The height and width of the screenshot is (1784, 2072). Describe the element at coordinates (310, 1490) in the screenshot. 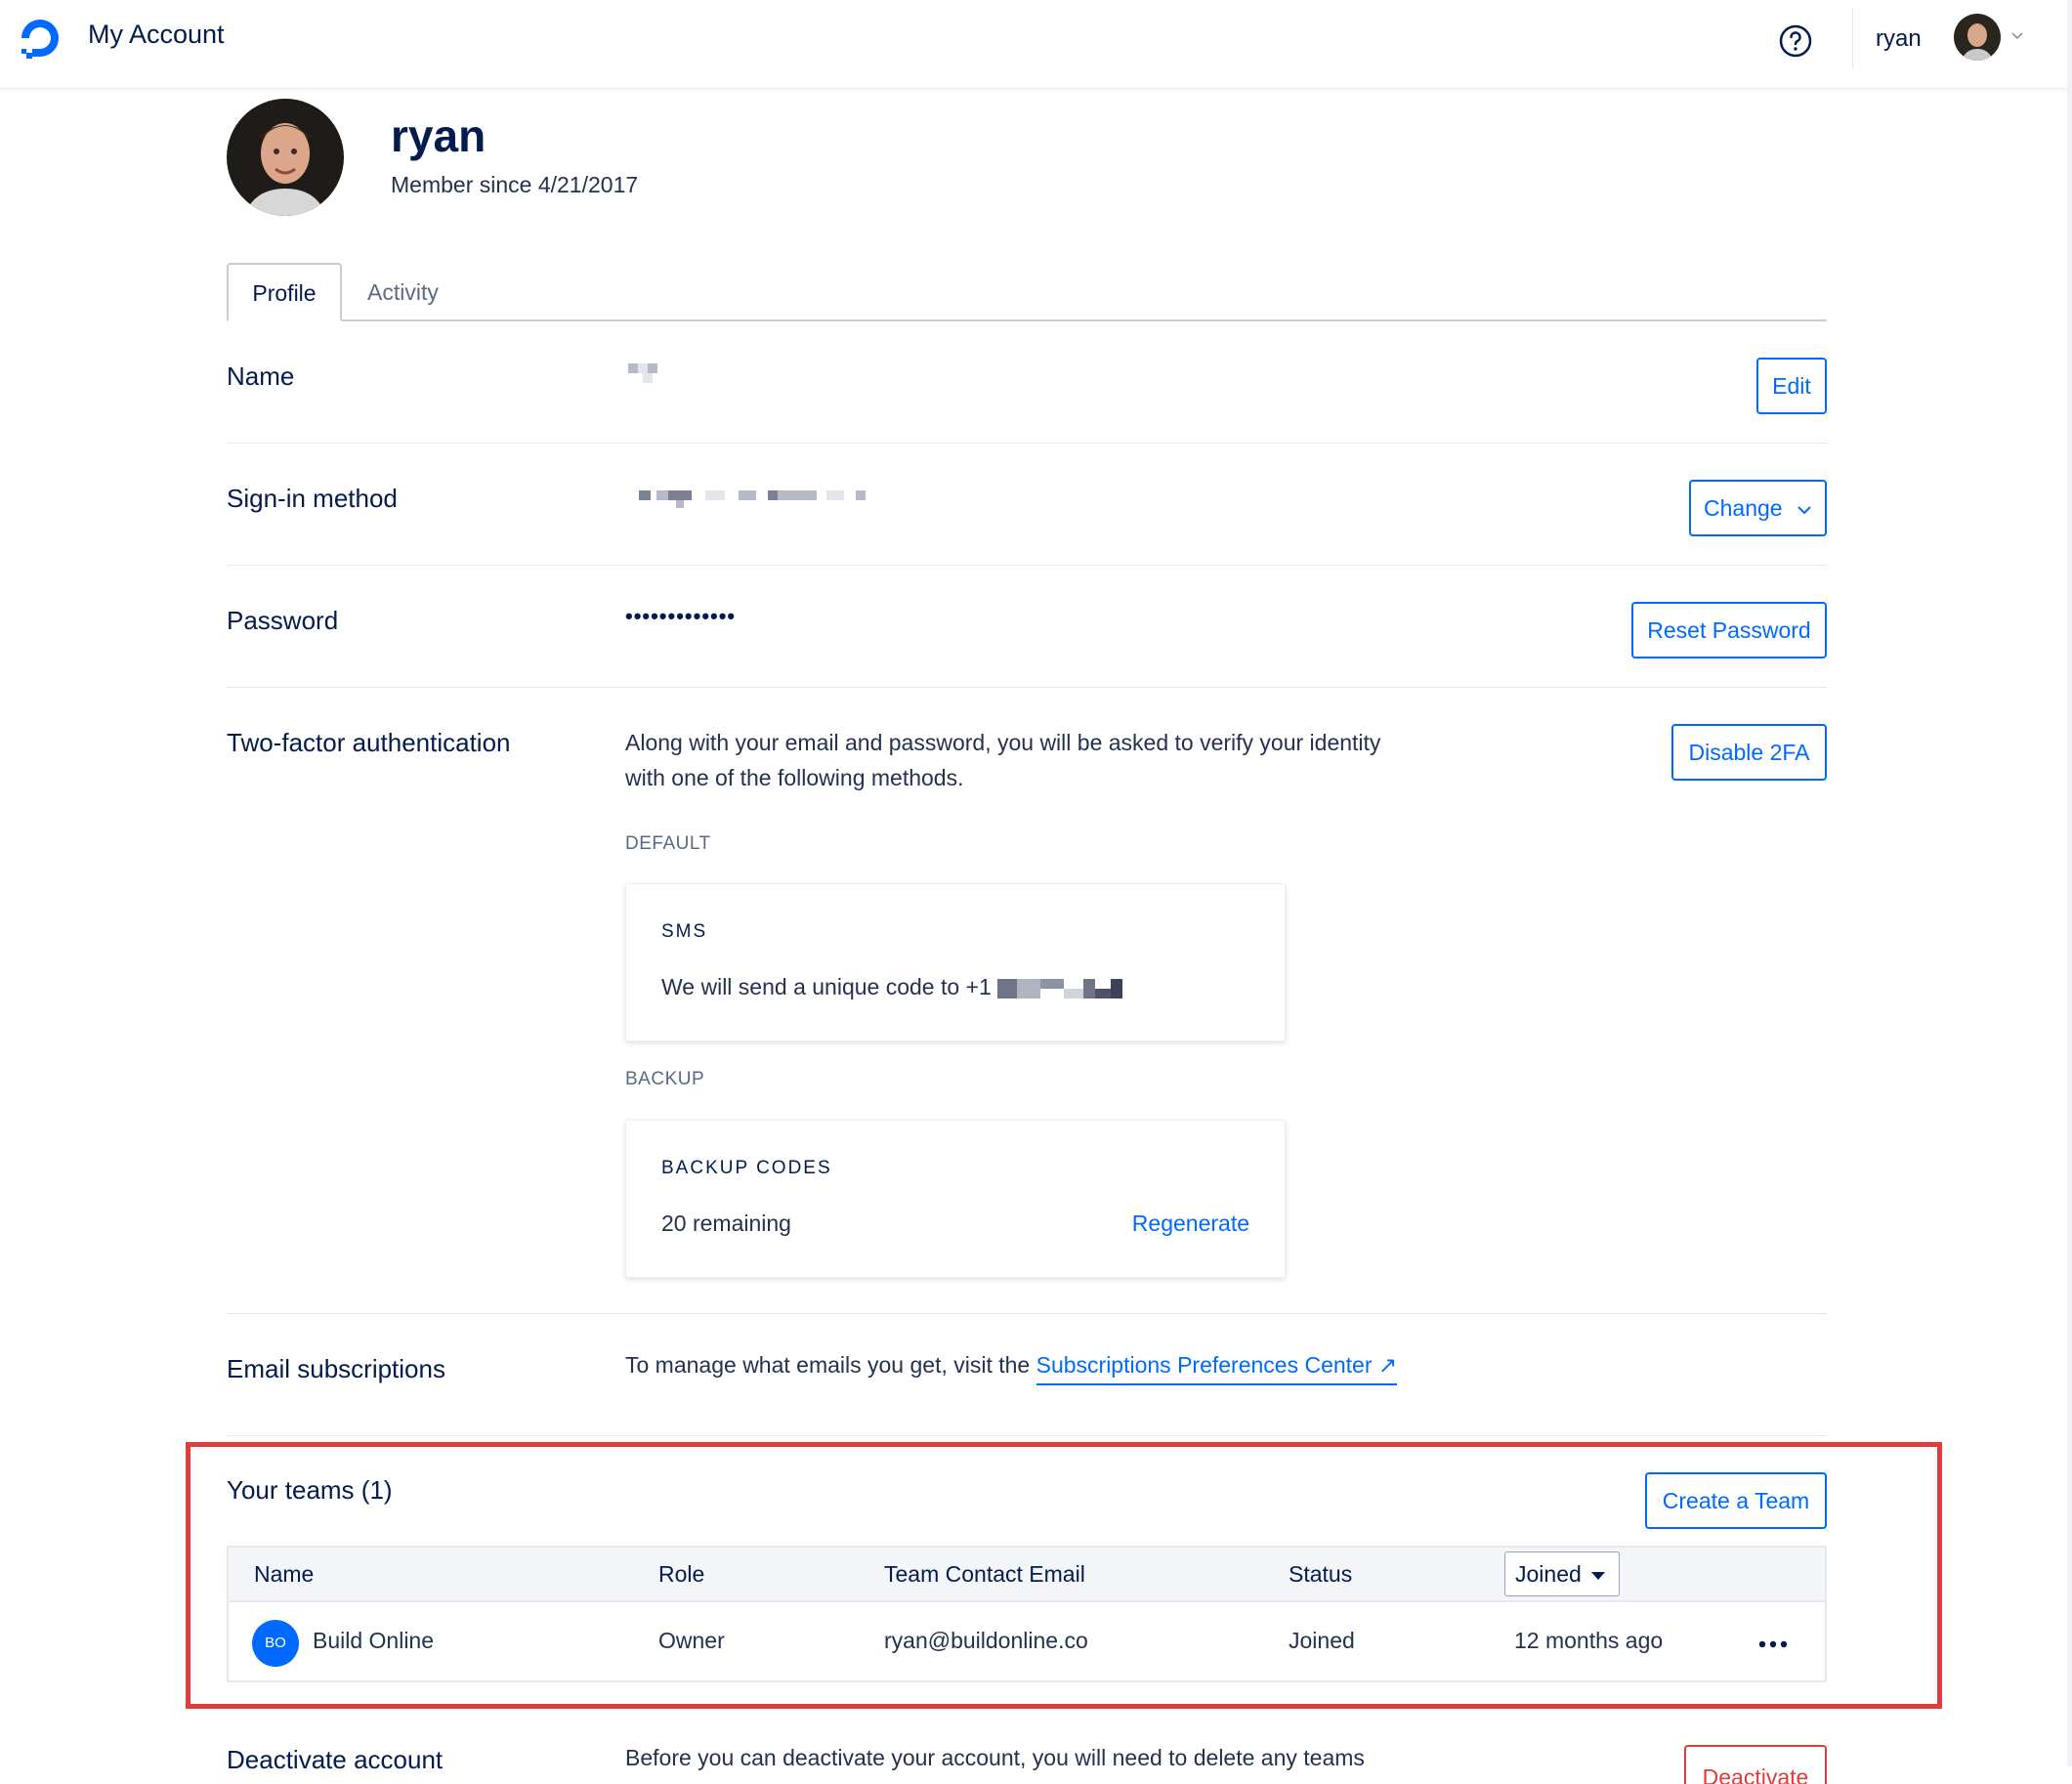

I see `teams-label: Your teams (1)` at that location.